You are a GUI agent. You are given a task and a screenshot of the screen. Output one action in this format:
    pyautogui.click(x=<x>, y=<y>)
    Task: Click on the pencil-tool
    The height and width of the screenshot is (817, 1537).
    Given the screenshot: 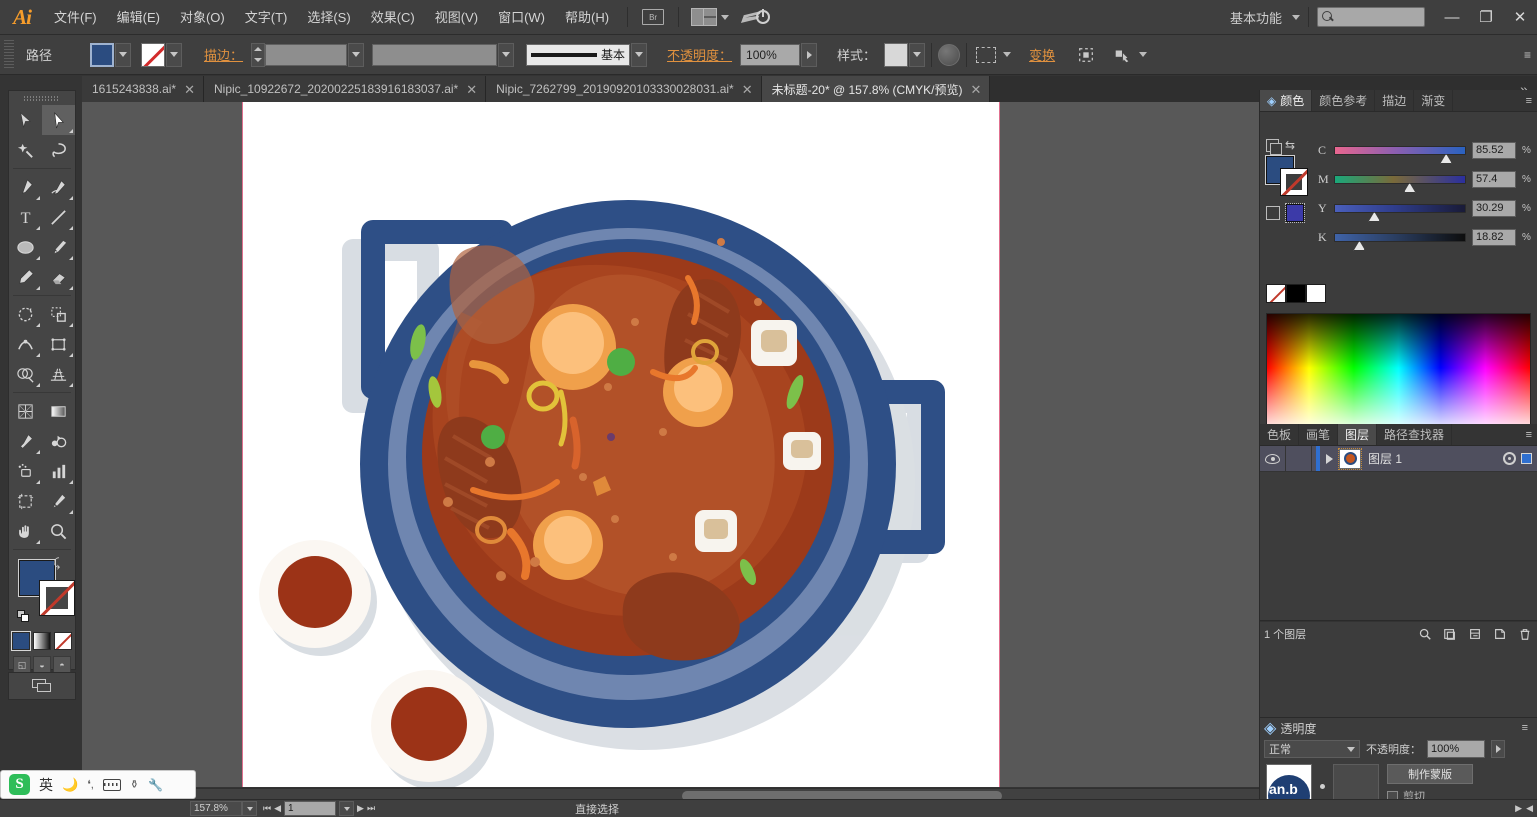 What is the action you would take?
    pyautogui.click(x=25, y=277)
    